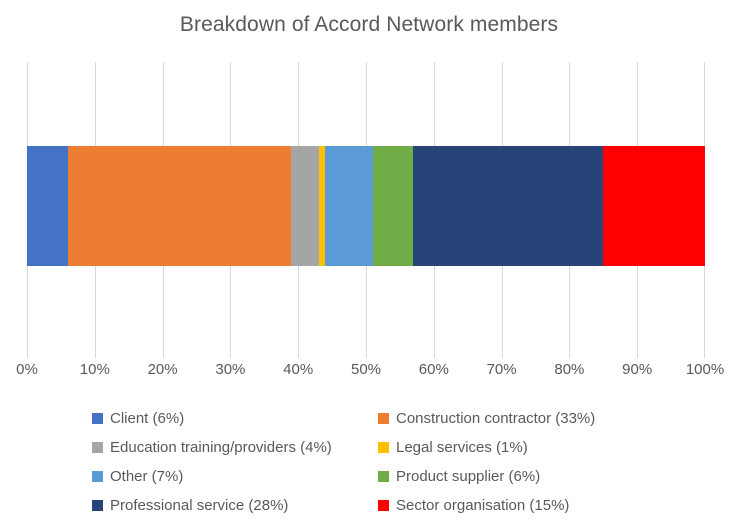 The image size is (738, 528). What do you see at coordinates (501, 369) in the screenshot?
I see `x-axis-tick-label: 70%` at bounding box center [501, 369].